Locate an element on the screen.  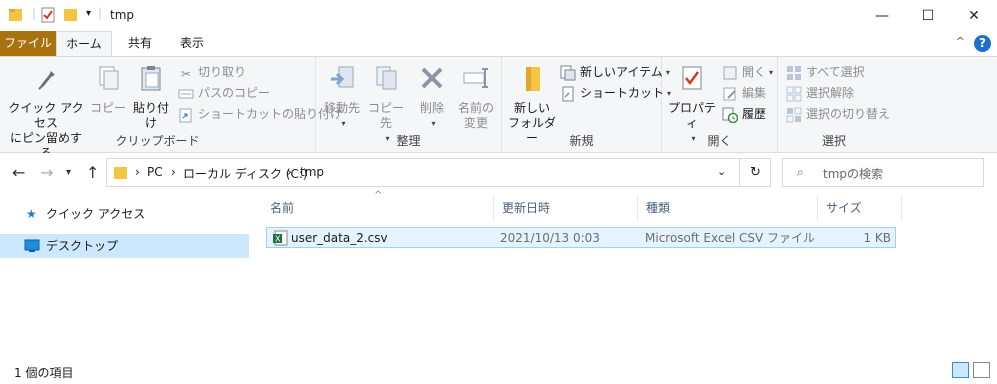
close-button: ✕ is located at coordinates (974, 15).